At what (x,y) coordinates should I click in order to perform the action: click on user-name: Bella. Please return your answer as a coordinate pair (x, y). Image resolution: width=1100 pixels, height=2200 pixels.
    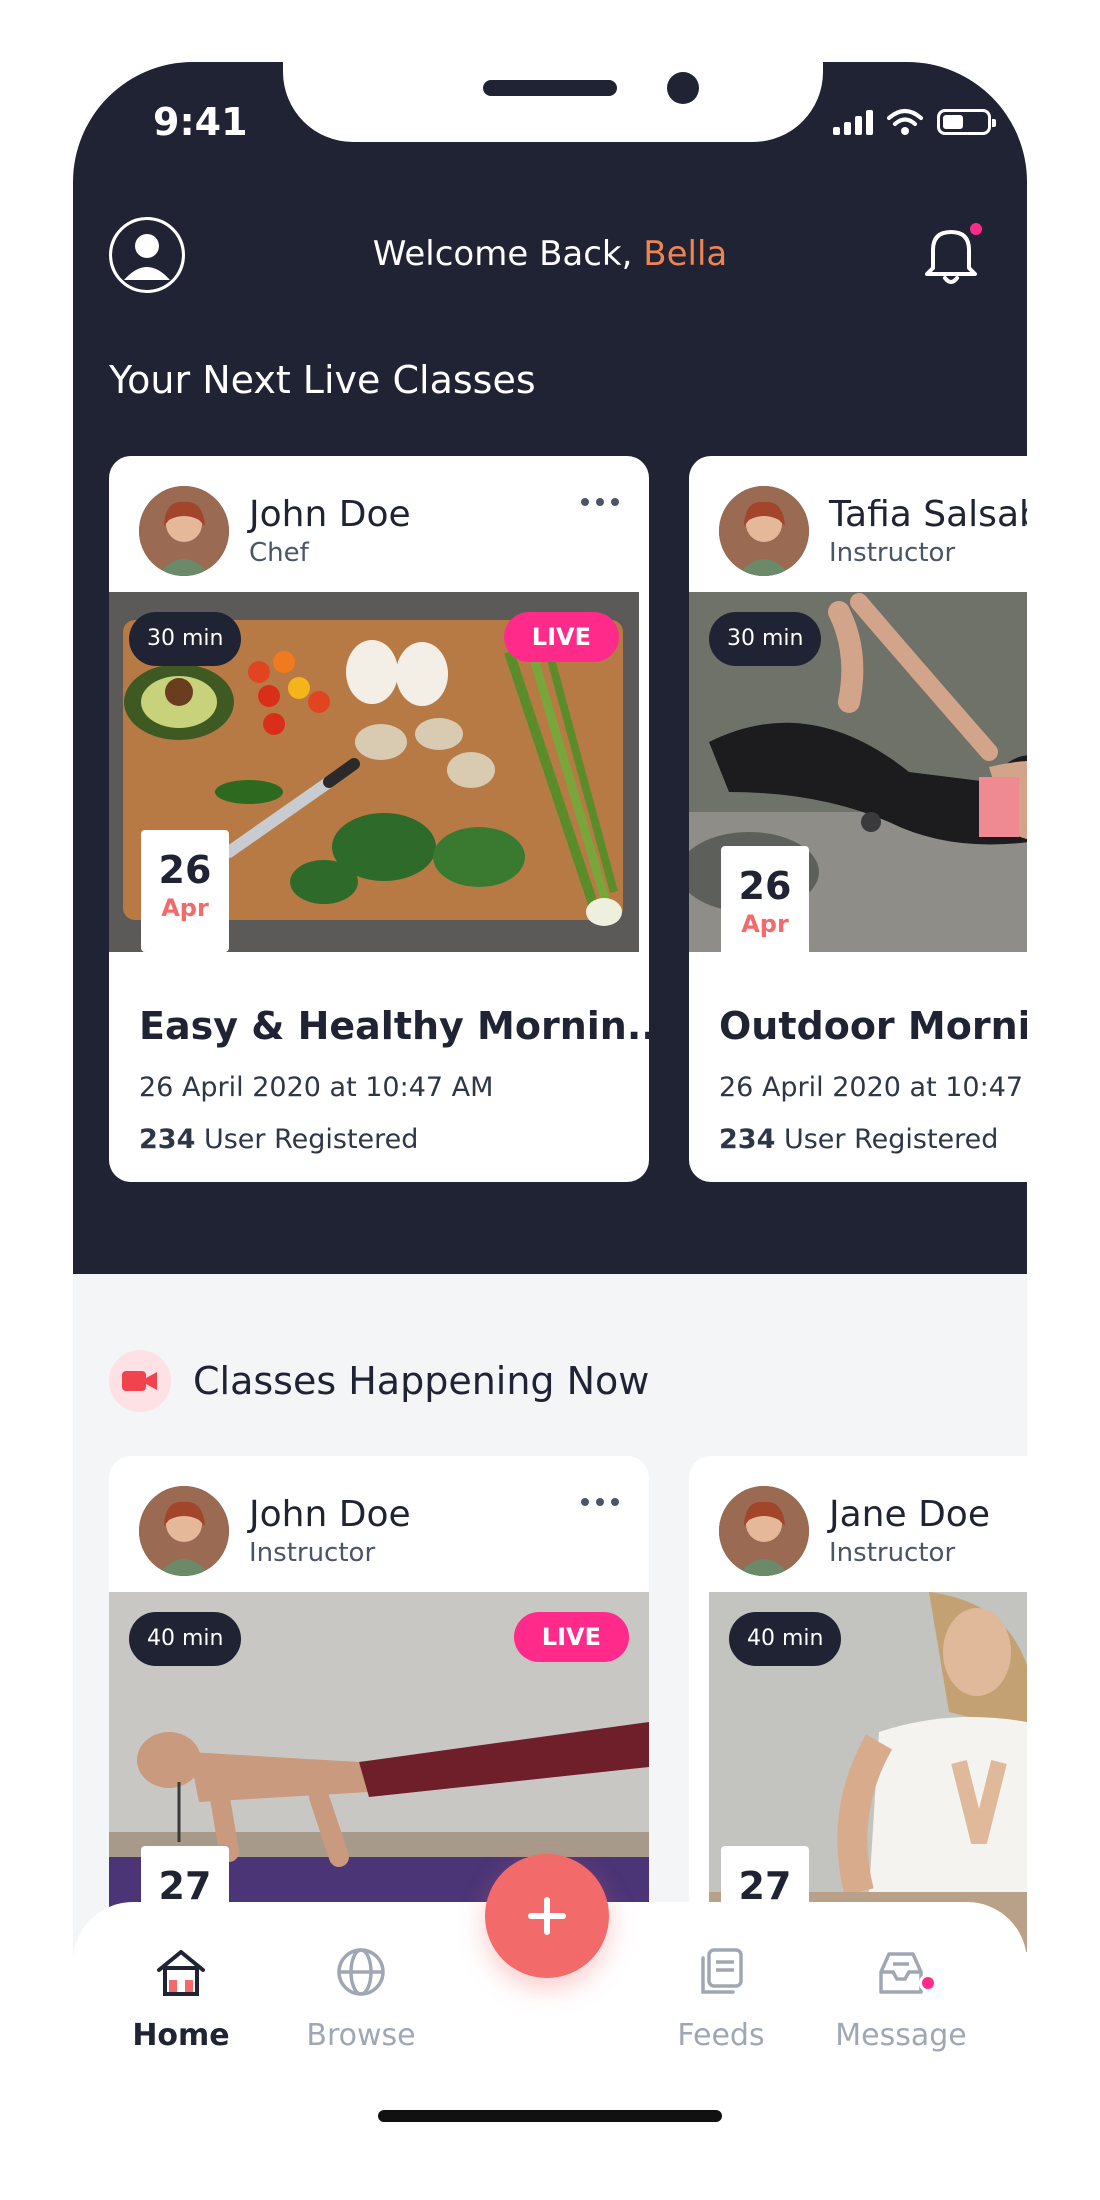
    Looking at the image, I should click on (685, 254).